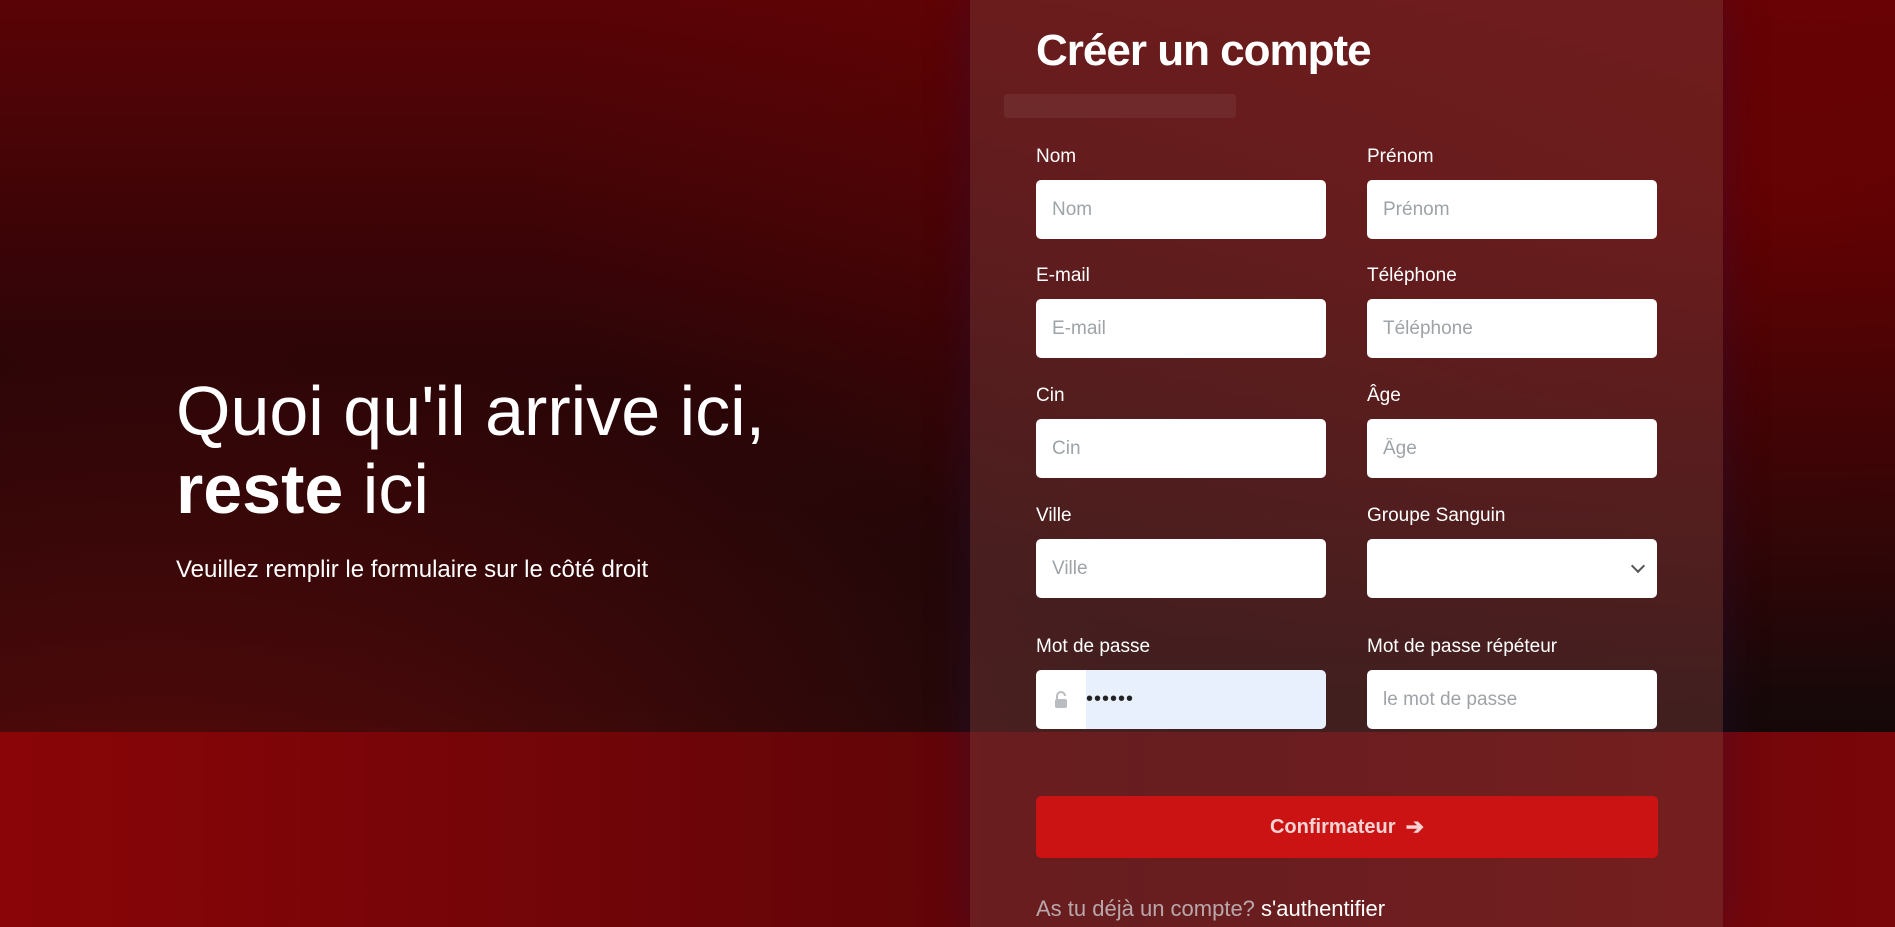 This screenshot has height=927, width=1895. I want to click on arrow-right-icon: ➔, so click(1414, 826).